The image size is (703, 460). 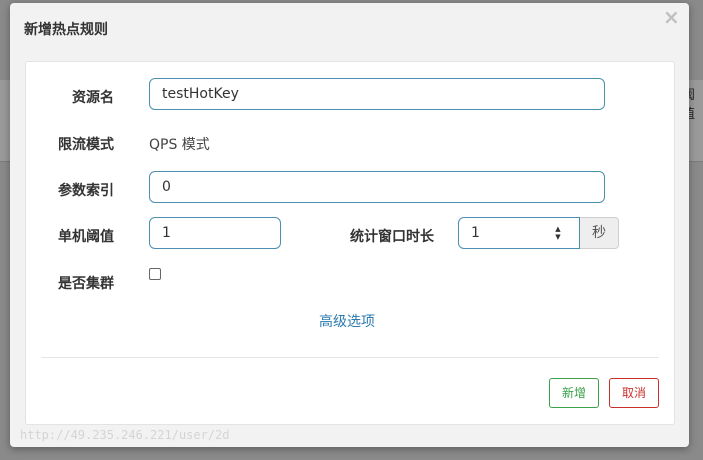 I want to click on number-spinner-icon: ▲ ▼, so click(x=558, y=233).